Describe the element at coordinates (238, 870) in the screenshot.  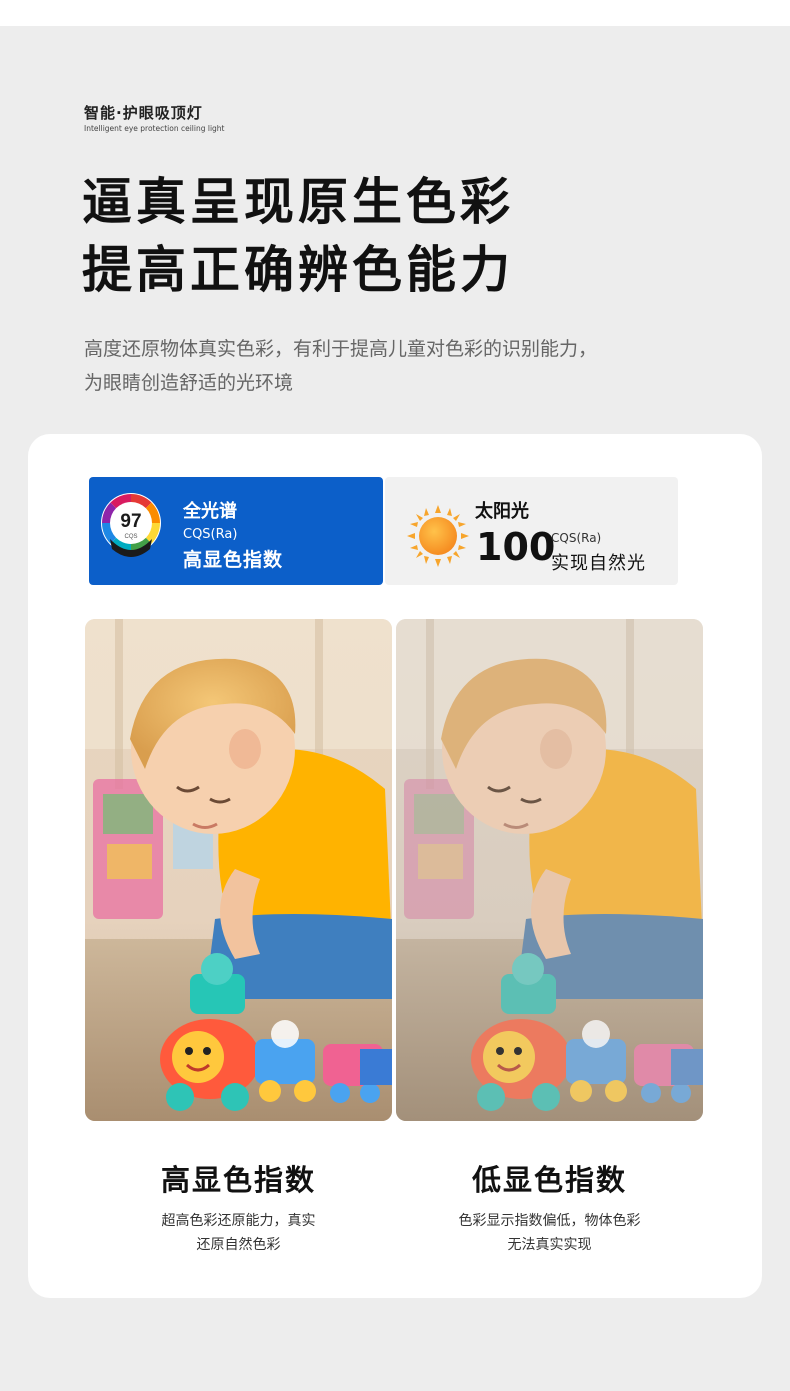
I see `high-cri-photo` at that location.